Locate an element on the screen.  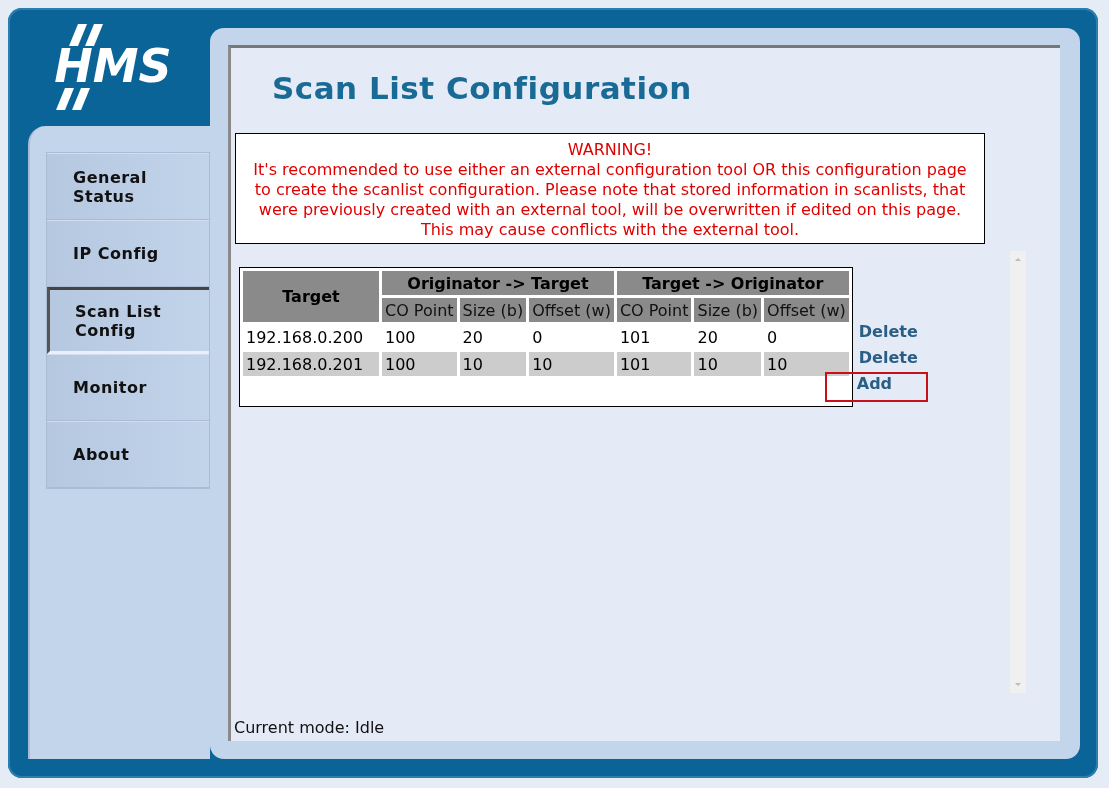
nav-item: Monitor is located at coordinates (128, 387).